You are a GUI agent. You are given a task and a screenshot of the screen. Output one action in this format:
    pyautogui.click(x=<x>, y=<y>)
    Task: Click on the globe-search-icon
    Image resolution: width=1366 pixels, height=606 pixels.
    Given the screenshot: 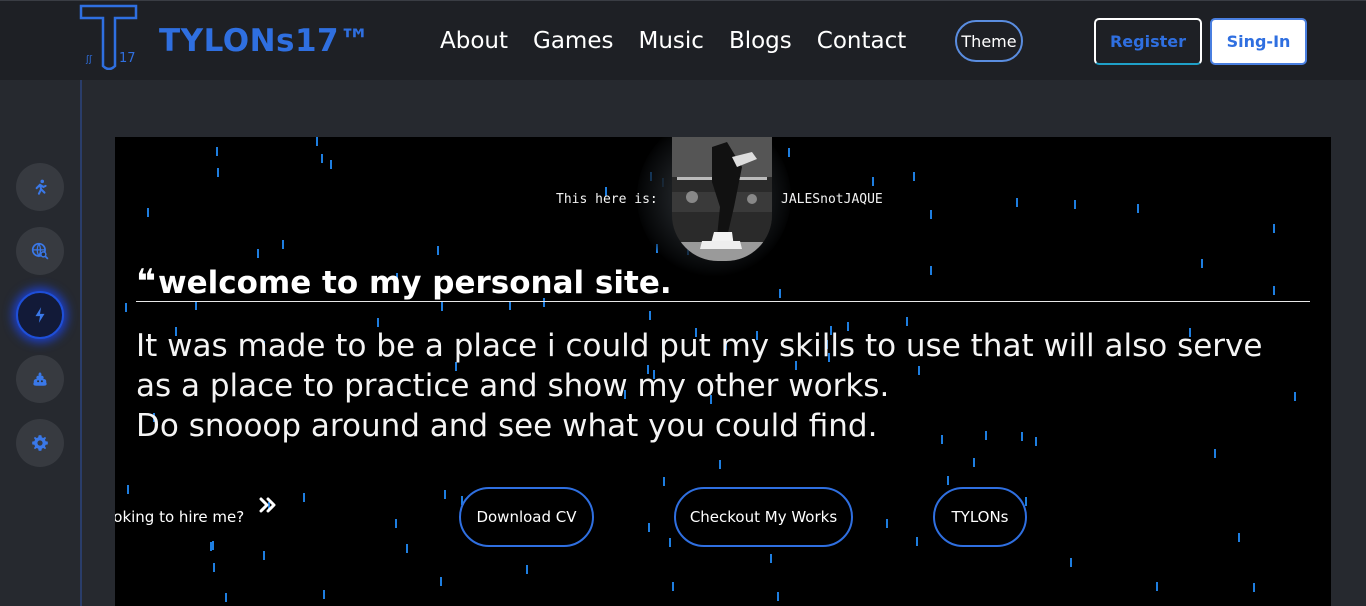 What is the action you would take?
    pyautogui.click(x=40, y=251)
    